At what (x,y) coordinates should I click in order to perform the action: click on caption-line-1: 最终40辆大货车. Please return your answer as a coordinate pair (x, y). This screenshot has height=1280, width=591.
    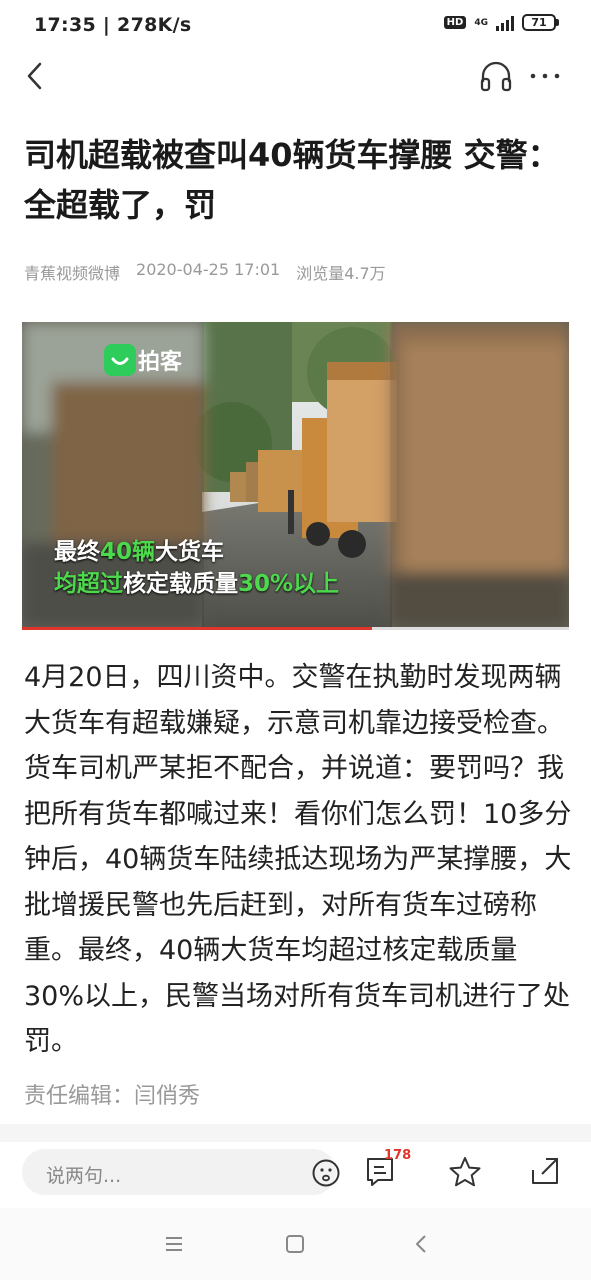
    Looking at the image, I should click on (196, 552).